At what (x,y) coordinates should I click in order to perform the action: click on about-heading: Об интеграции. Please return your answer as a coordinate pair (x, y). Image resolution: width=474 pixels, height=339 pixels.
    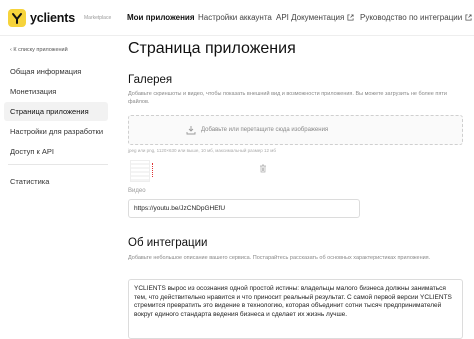
    Looking at the image, I should click on (168, 243).